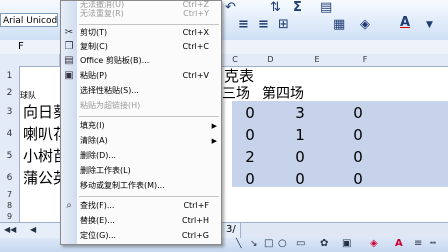  What do you see at coordinates (10, 229) in the screenshot?
I see `first-sheet-icon: ◀◀` at bounding box center [10, 229].